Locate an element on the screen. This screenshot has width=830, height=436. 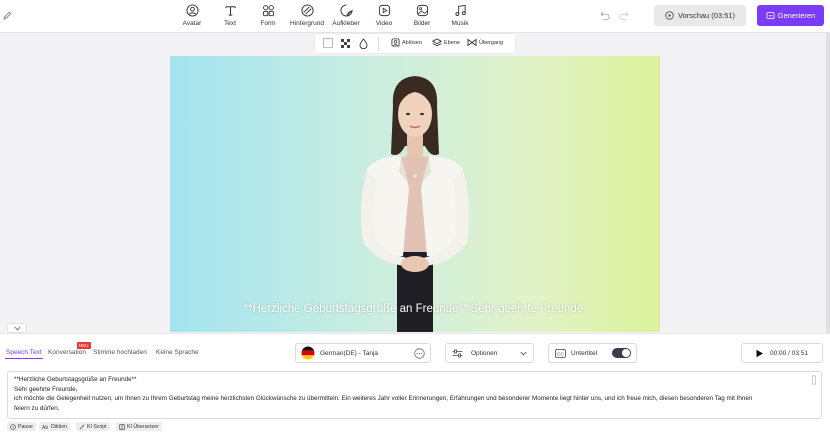
script-line: feiern zu dürfen. is located at coordinates (37, 408).